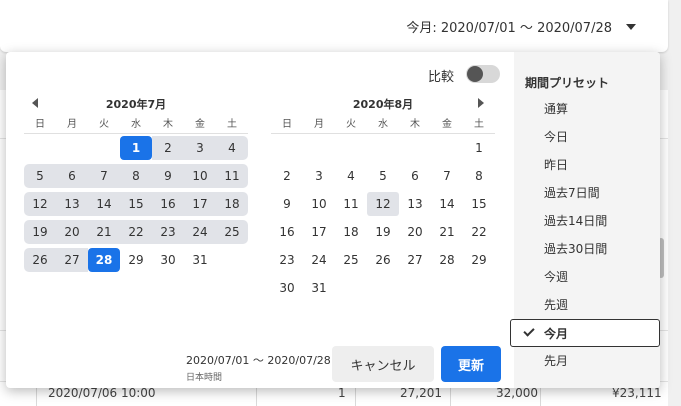 The width and height of the screenshot is (681, 406). Describe the element at coordinates (587, 277) in the screenshot. I see `preset-item: 今週` at that location.